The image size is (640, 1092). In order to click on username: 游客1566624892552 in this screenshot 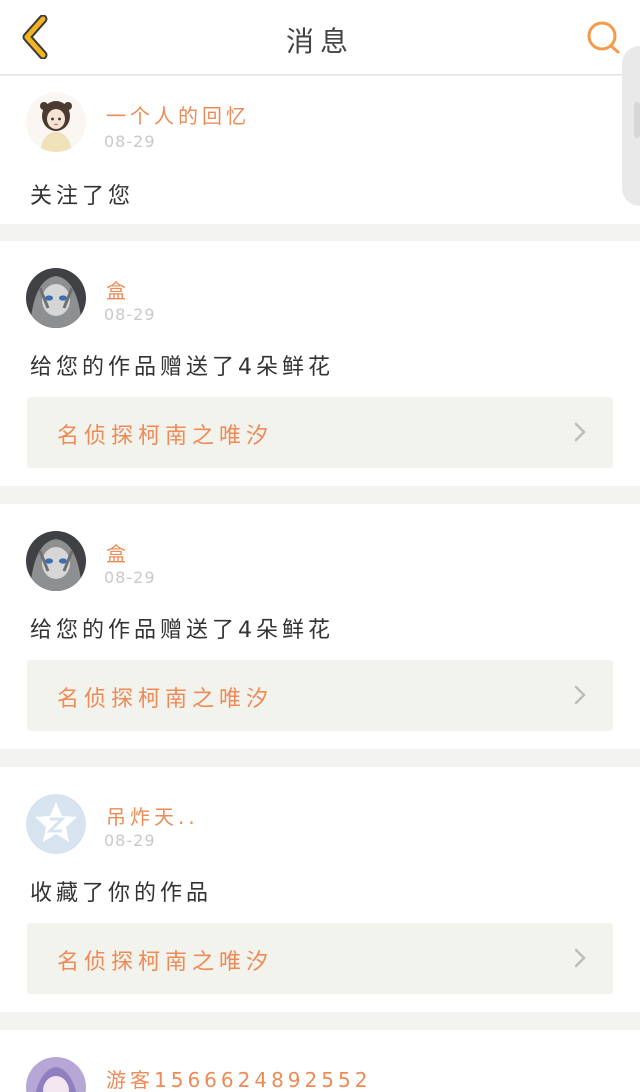, I will do `click(238, 1078)`.